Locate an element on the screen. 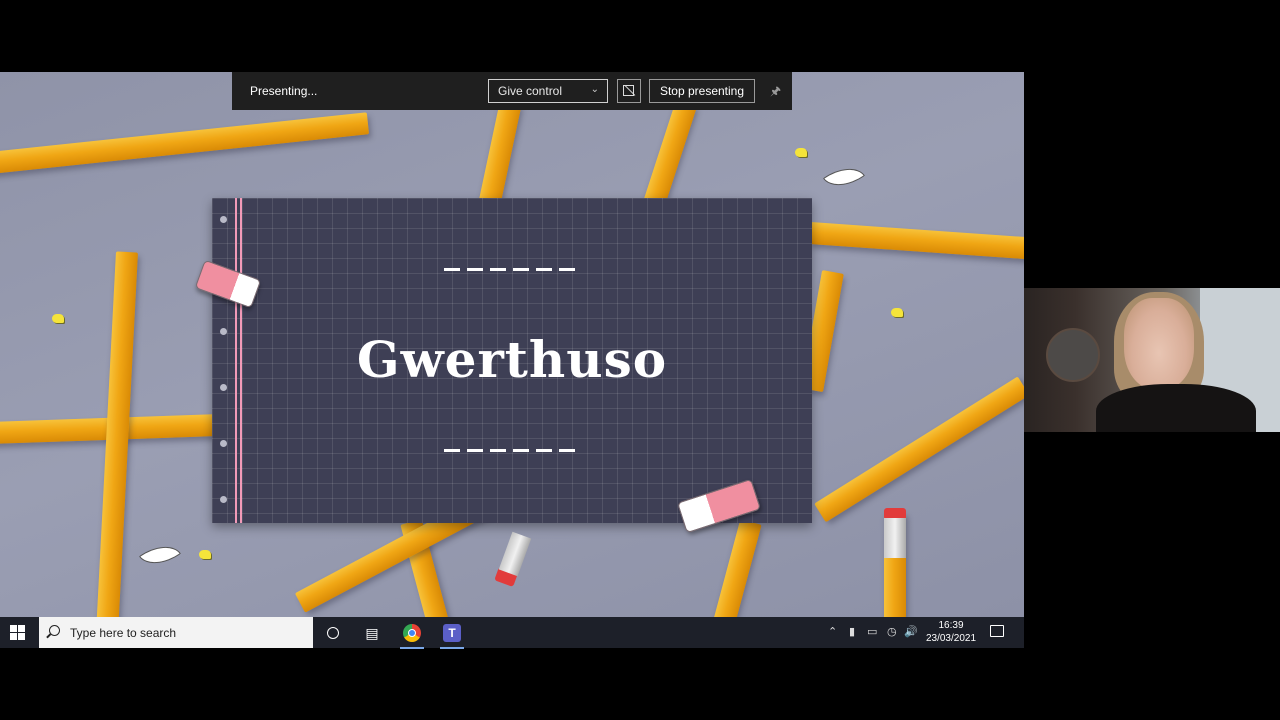 This screenshot has width=1280, height=720. system-clock: 16:39 23/03/2021 is located at coordinates (951, 632).